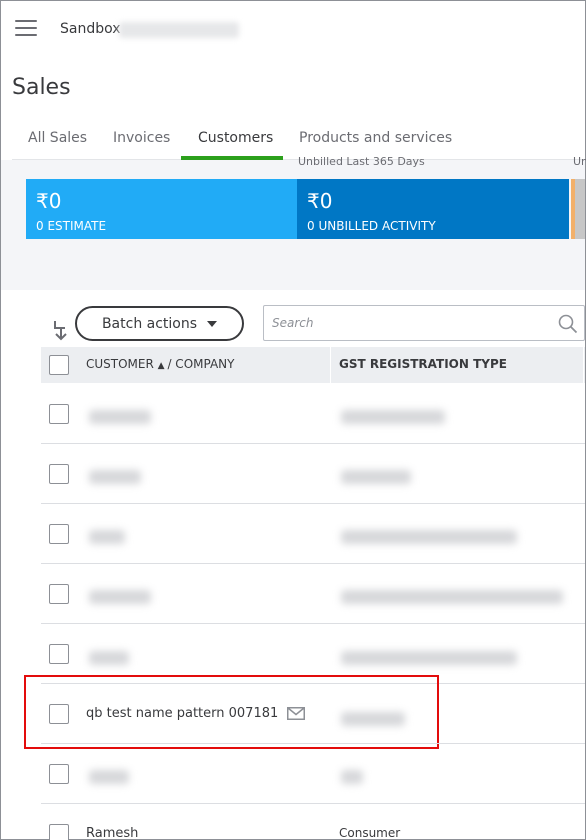  Describe the element at coordinates (579, 161) in the screenshot. I see `unbilled-caption-truncated: Un` at that location.